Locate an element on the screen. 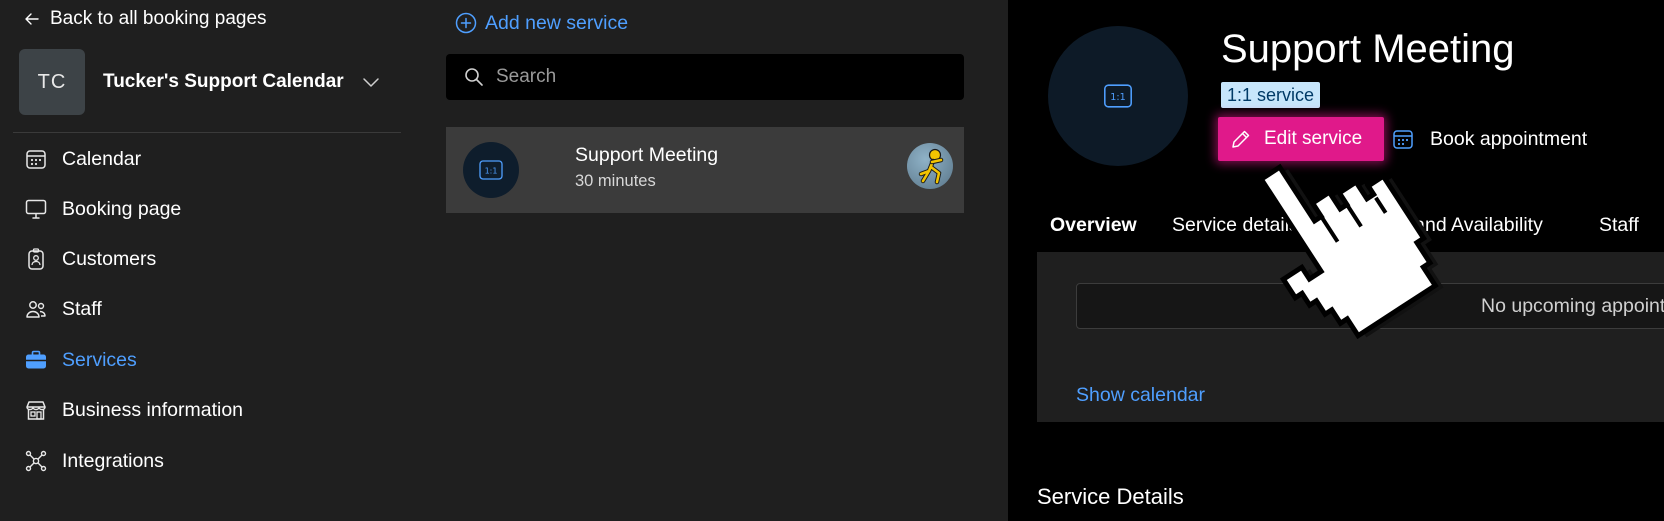  service-row-avatar: 1:1 is located at coordinates (491, 170).